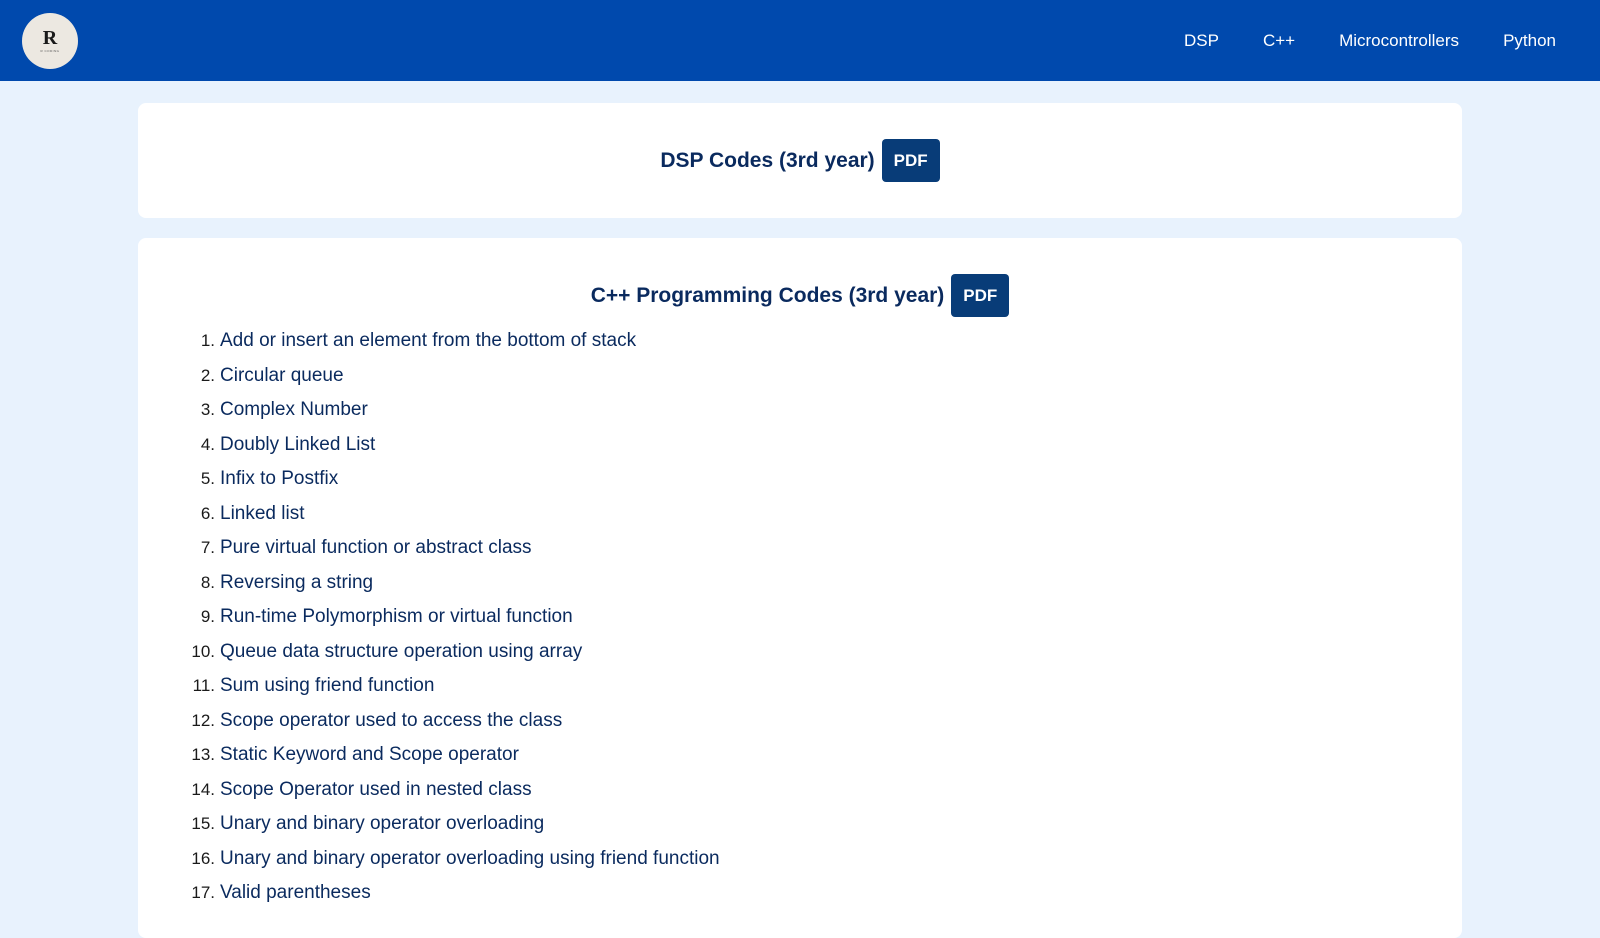 The height and width of the screenshot is (938, 1600). What do you see at coordinates (376, 548) in the screenshot?
I see `list-item-label: Pure virtual function or abstract class` at bounding box center [376, 548].